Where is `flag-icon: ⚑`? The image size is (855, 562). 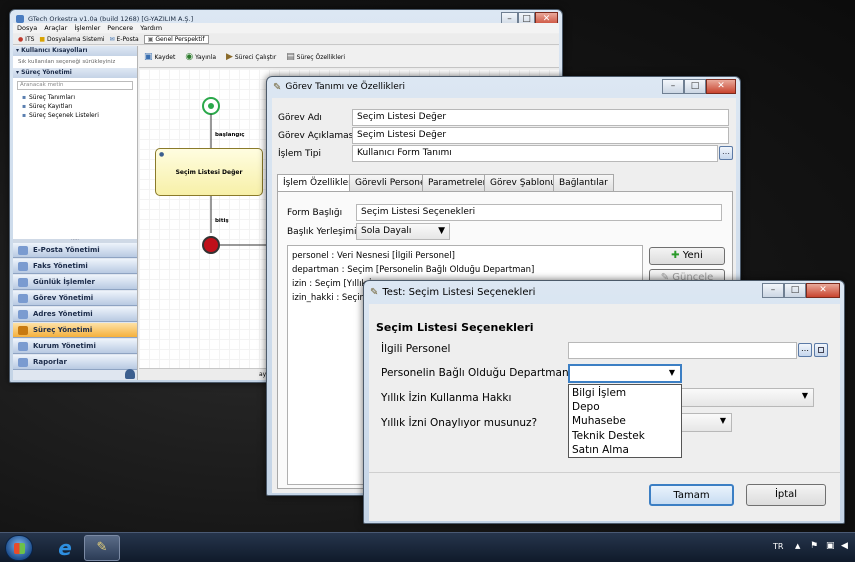 flag-icon: ⚑ is located at coordinates (814, 546).